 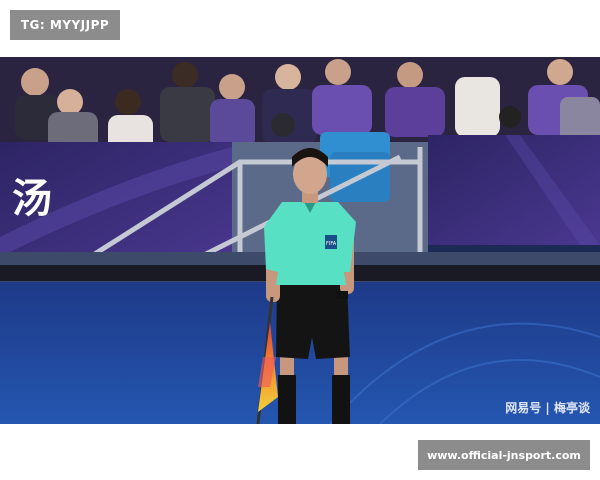 What do you see at coordinates (331, 244) in the screenshot?
I see `svg-text: FIFA` at bounding box center [331, 244].